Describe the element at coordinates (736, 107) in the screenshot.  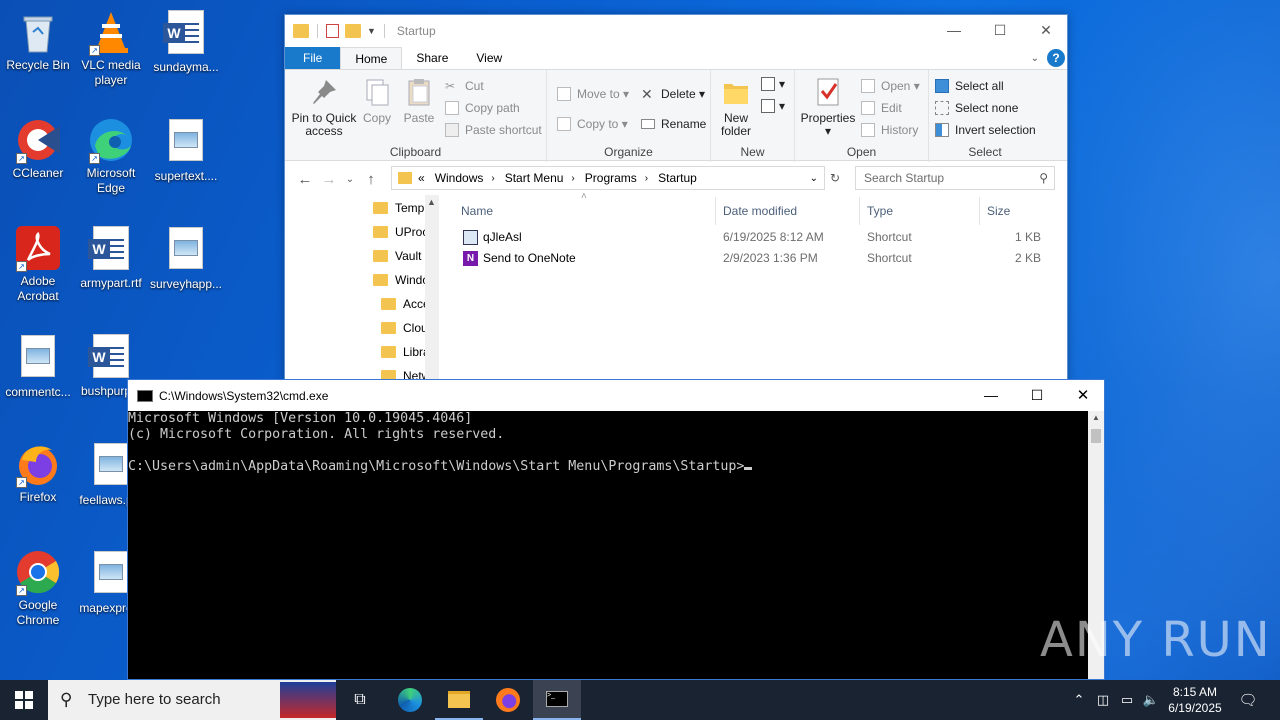
I see `new-folder-button: New folder` at that location.